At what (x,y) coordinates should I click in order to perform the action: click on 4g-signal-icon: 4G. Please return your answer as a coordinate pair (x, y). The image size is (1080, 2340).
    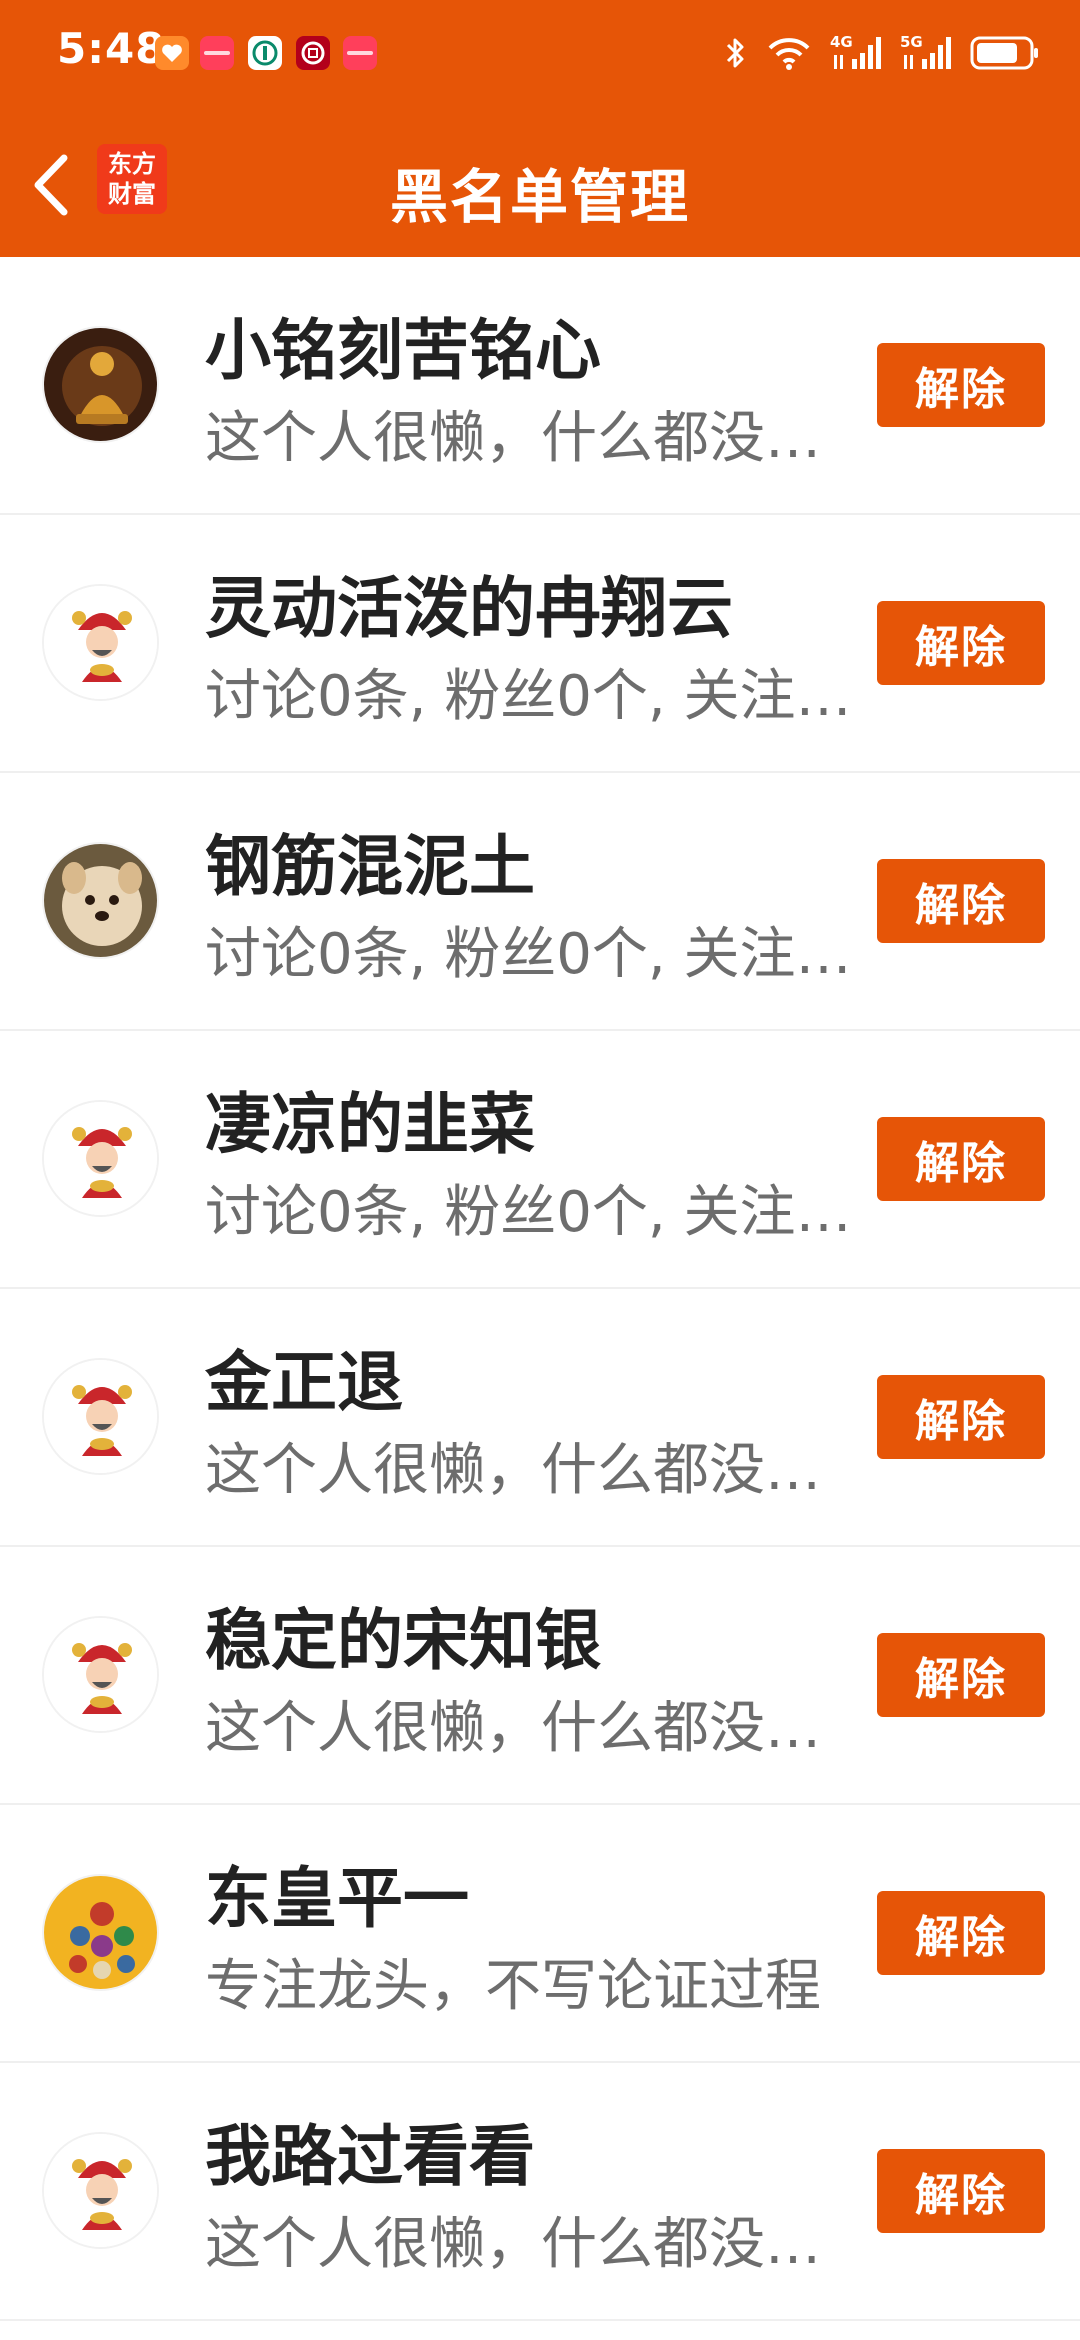
    Looking at the image, I should click on (856, 53).